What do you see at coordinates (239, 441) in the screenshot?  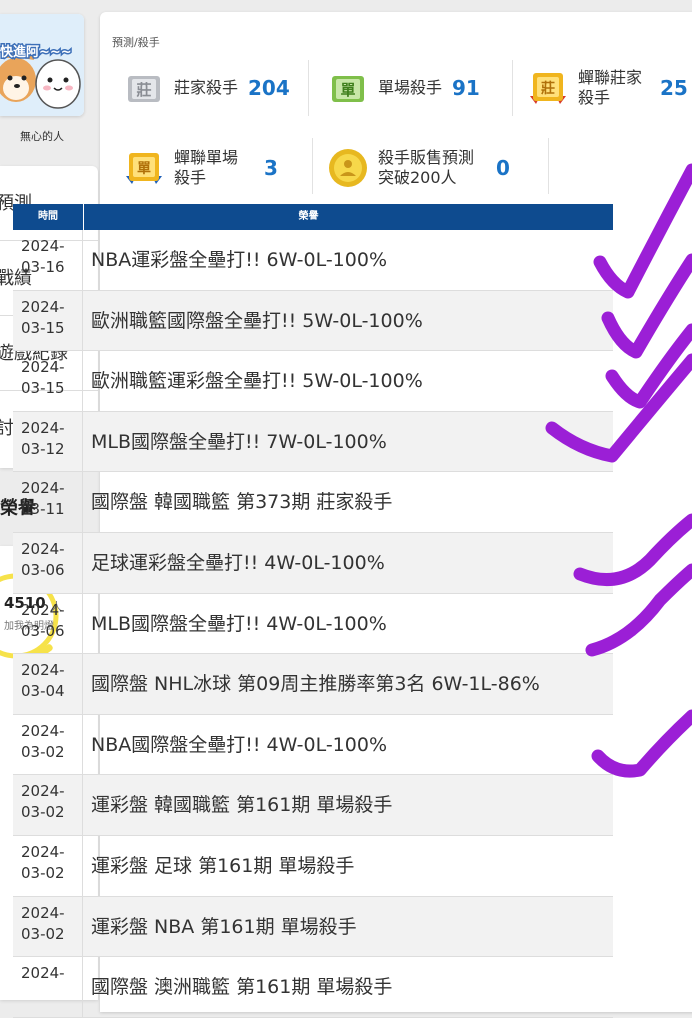 I see `honor-cell: MLB國際盤全壘打!! 7W-0L-100%` at bounding box center [239, 441].